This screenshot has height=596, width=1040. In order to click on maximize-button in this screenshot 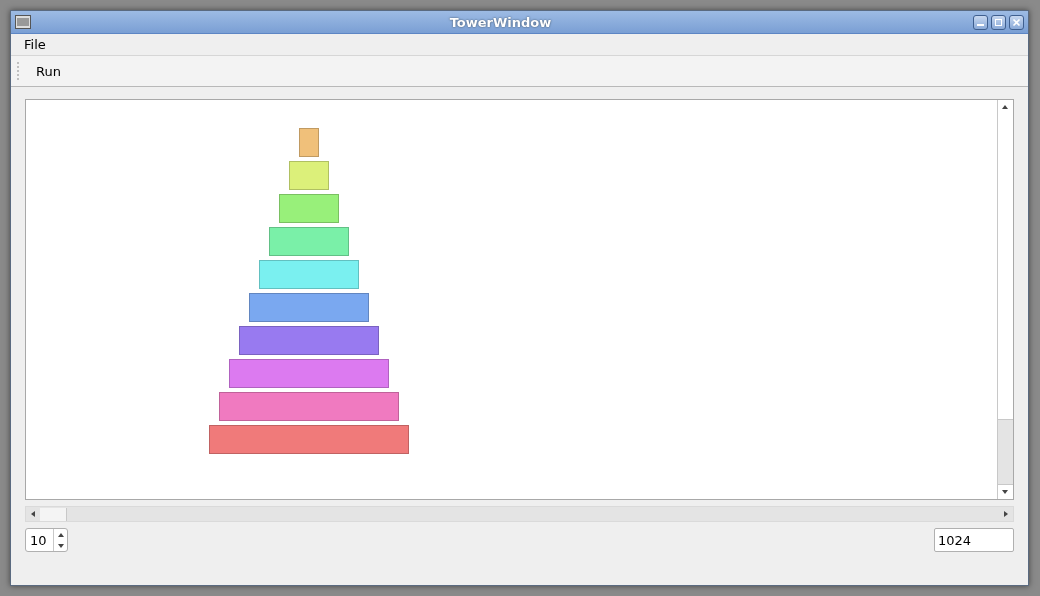, I will do `click(998, 22)`.